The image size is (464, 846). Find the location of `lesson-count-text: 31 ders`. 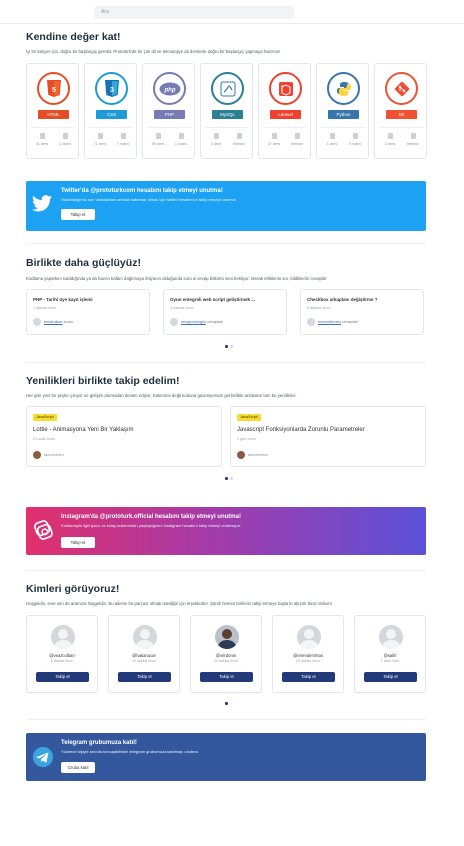

lesson-count-text: 31 ders is located at coordinates (42, 144).